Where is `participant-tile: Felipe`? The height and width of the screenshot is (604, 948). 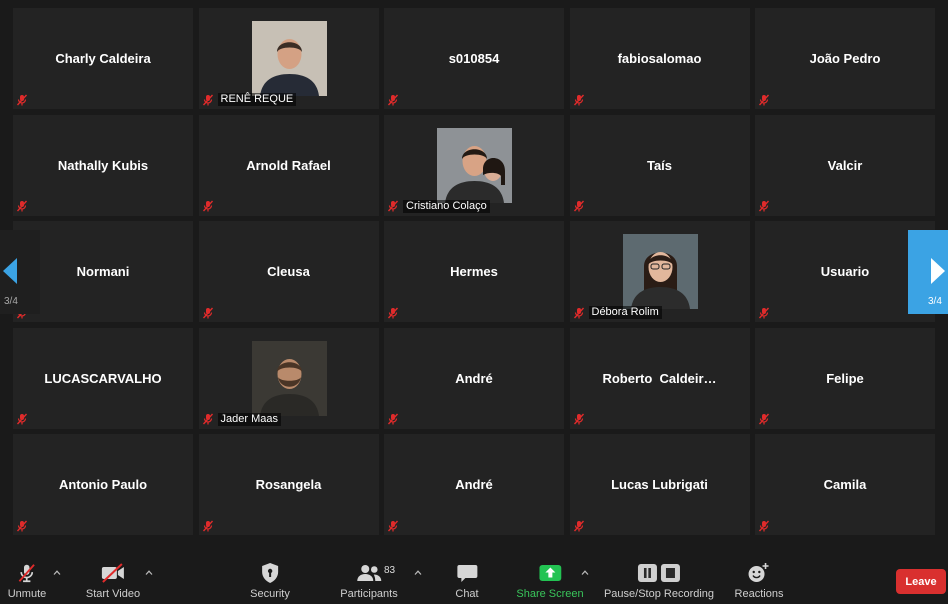 participant-tile: Felipe is located at coordinates (845, 378).